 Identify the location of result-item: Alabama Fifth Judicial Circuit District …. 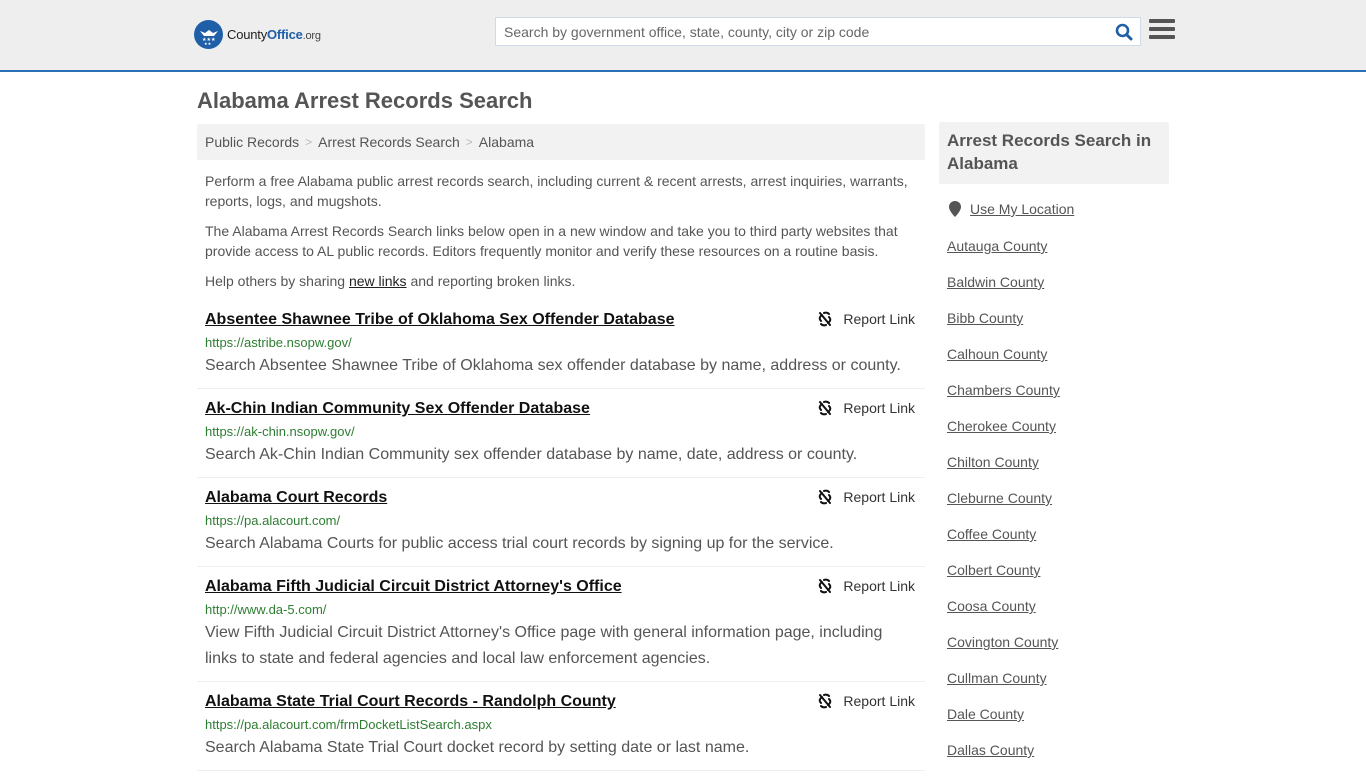
(561, 624).